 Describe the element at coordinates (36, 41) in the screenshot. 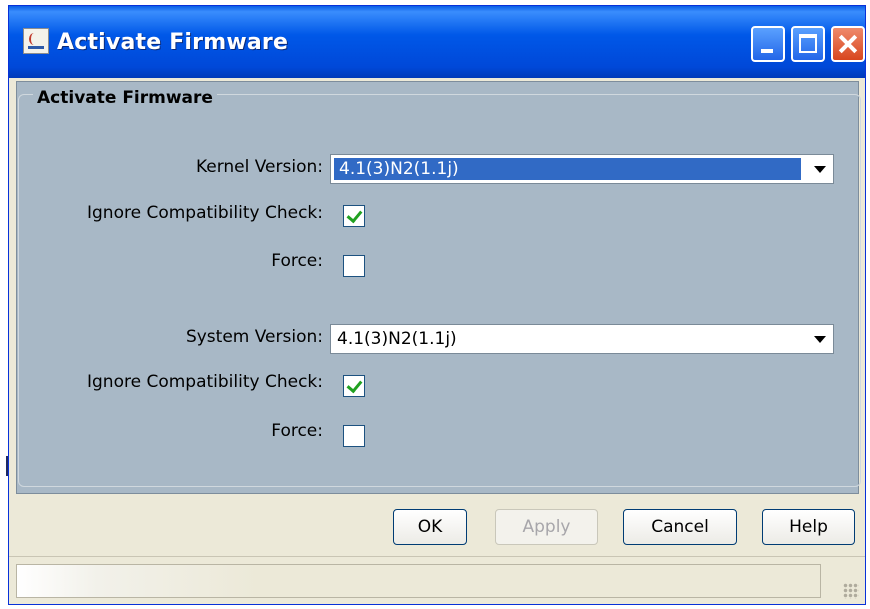

I see `java-app-icon` at that location.